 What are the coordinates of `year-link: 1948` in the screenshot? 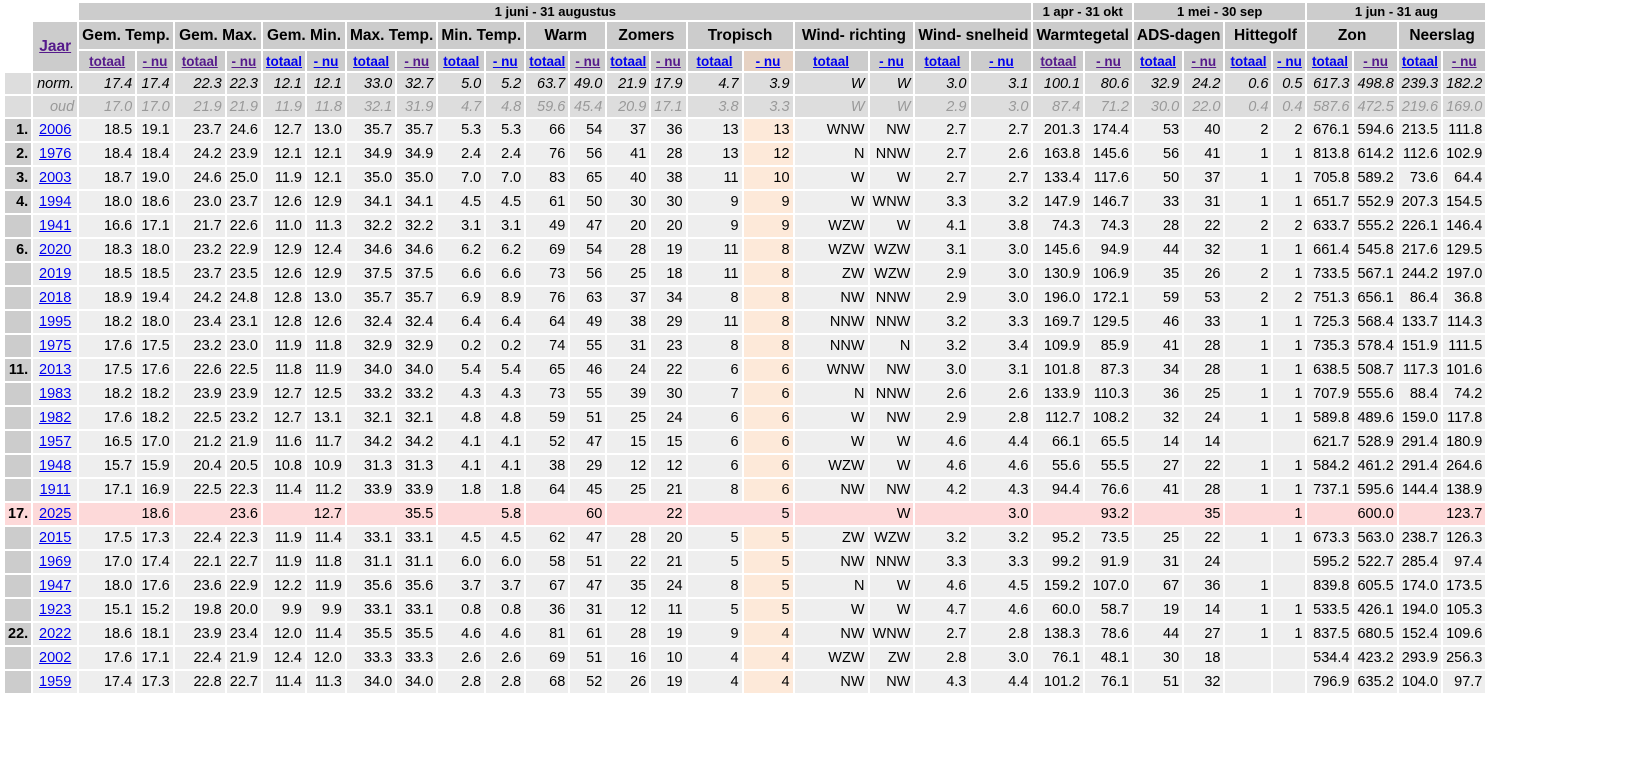 It's located at (55, 466).